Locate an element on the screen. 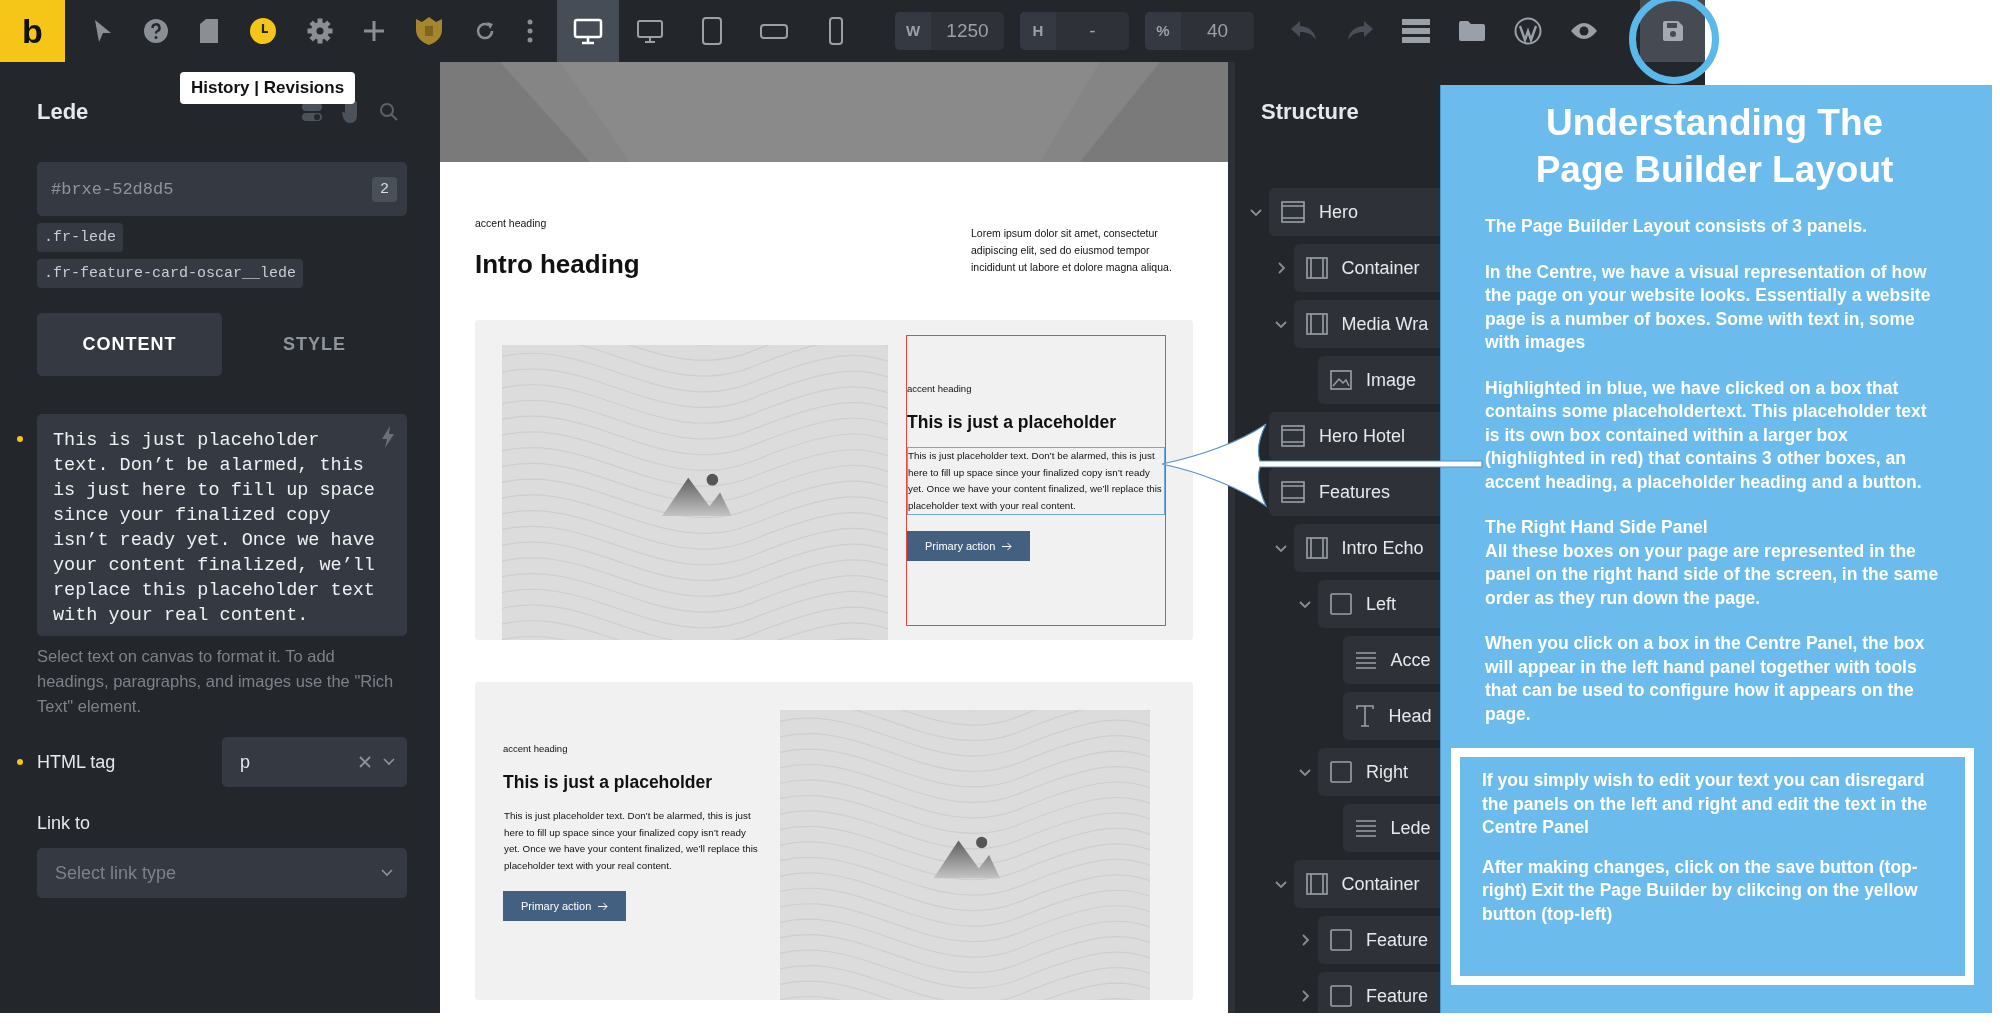 Image resolution: width=2000 pixels, height=1036 pixels. tree-item: Hero is located at coordinates (1354, 212).